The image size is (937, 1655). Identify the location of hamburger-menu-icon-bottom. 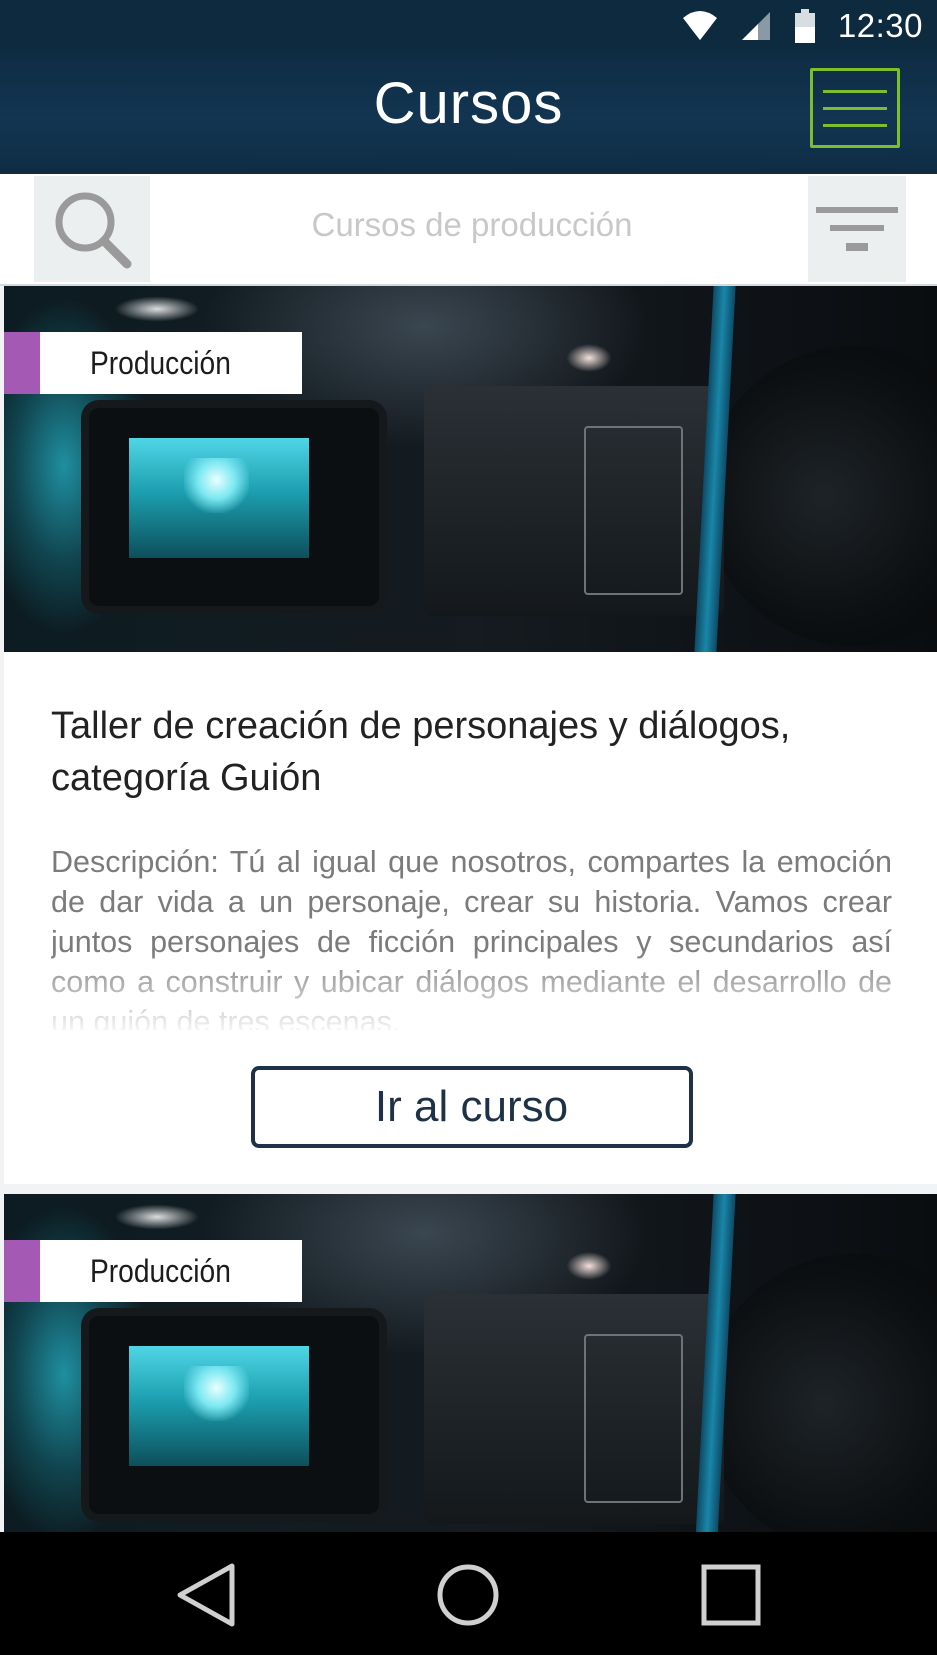
(855, 125).